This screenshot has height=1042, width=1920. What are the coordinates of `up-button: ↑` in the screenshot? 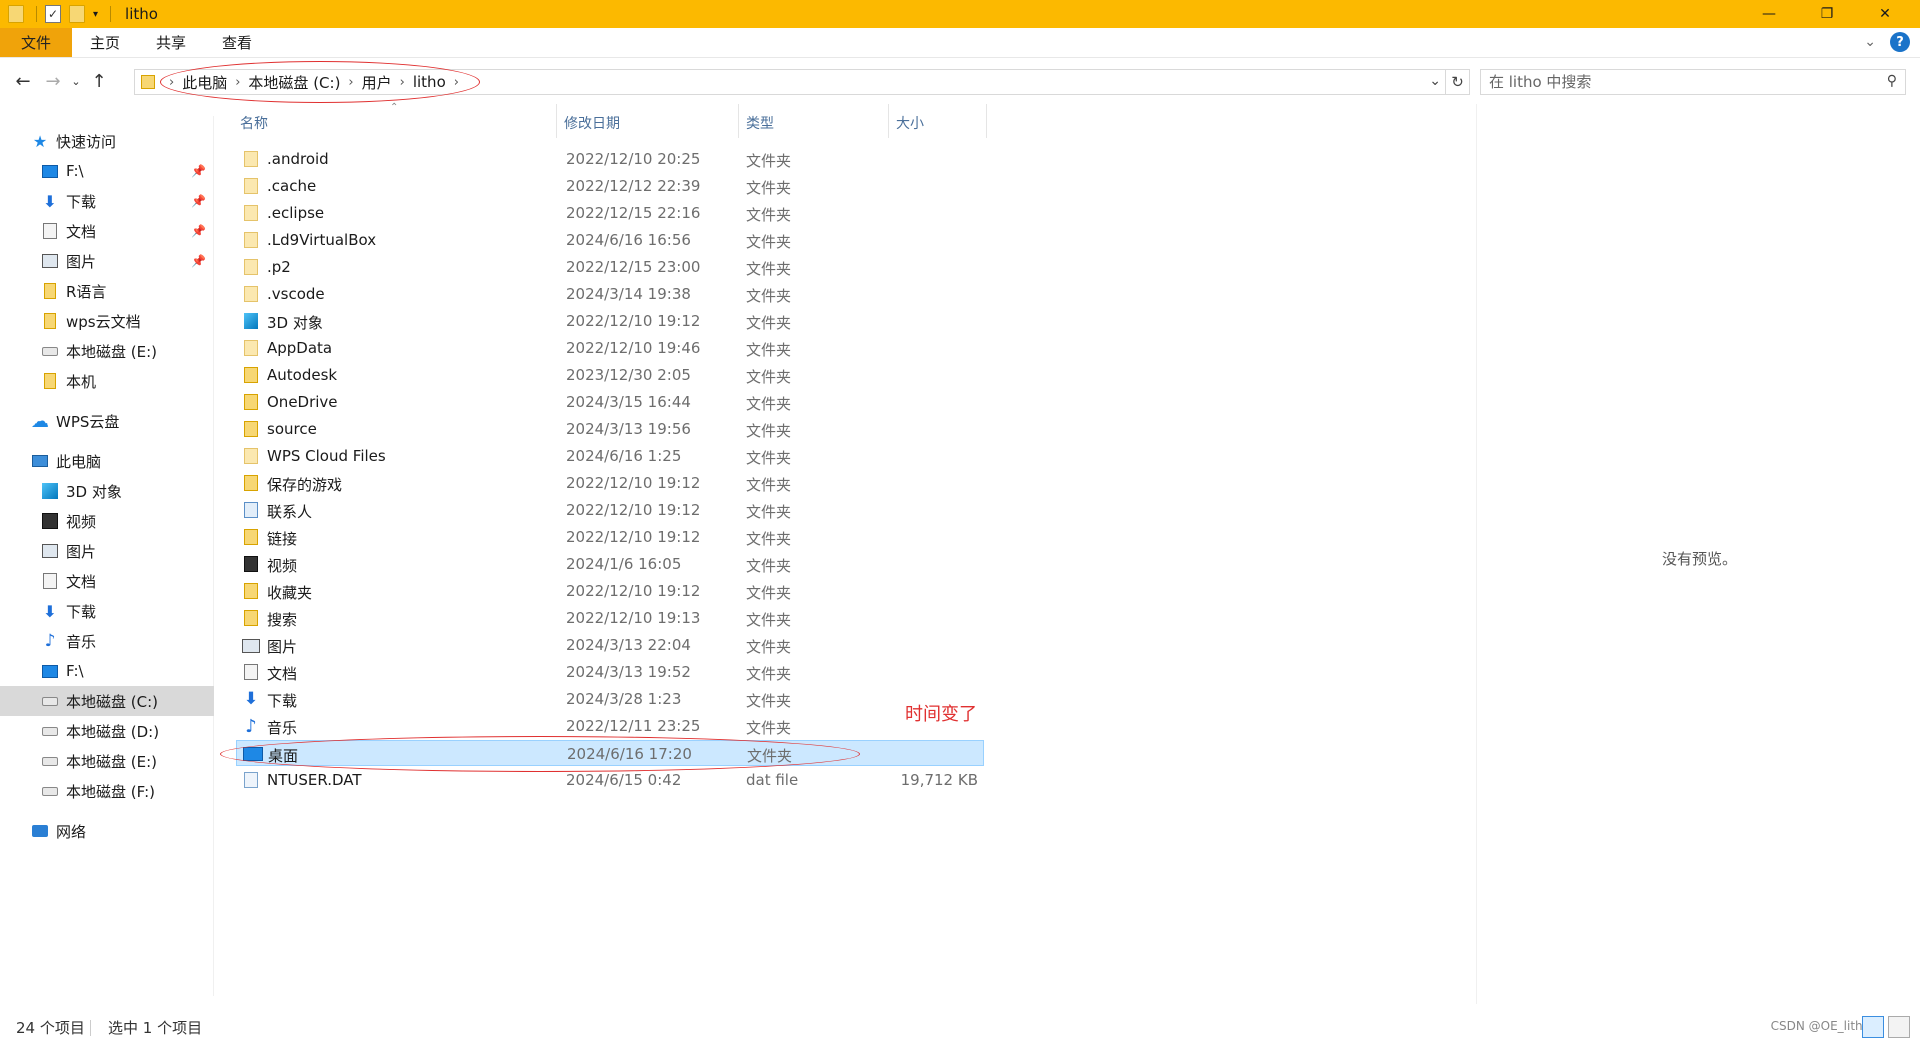 It's located at (99, 81).